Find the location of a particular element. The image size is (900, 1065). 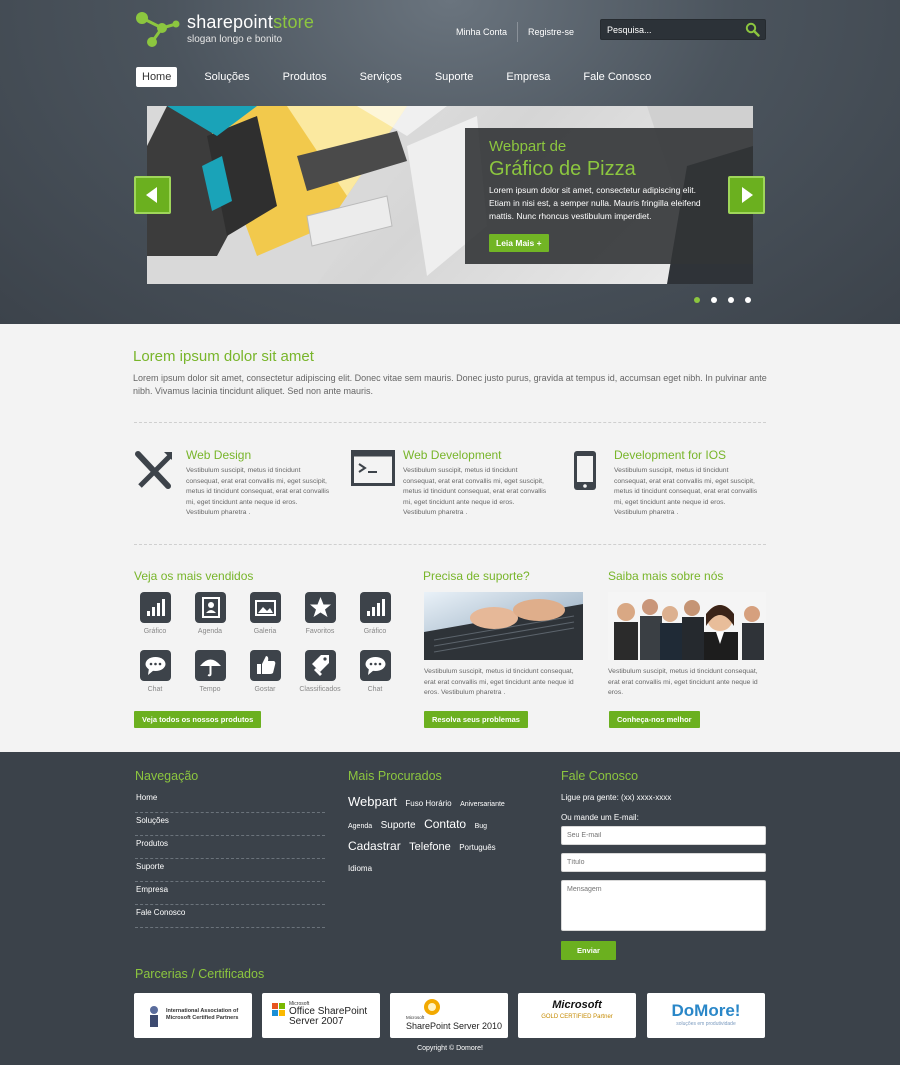

tag-link: Bug is located at coordinates (481, 826).